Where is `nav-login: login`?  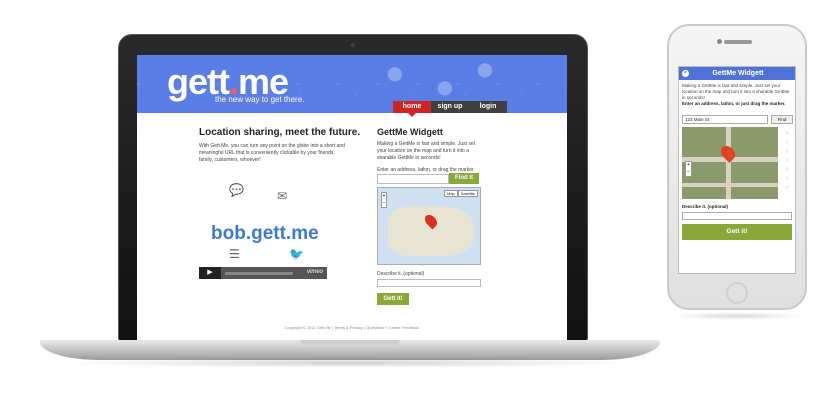
nav-login: login is located at coordinates (488, 107).